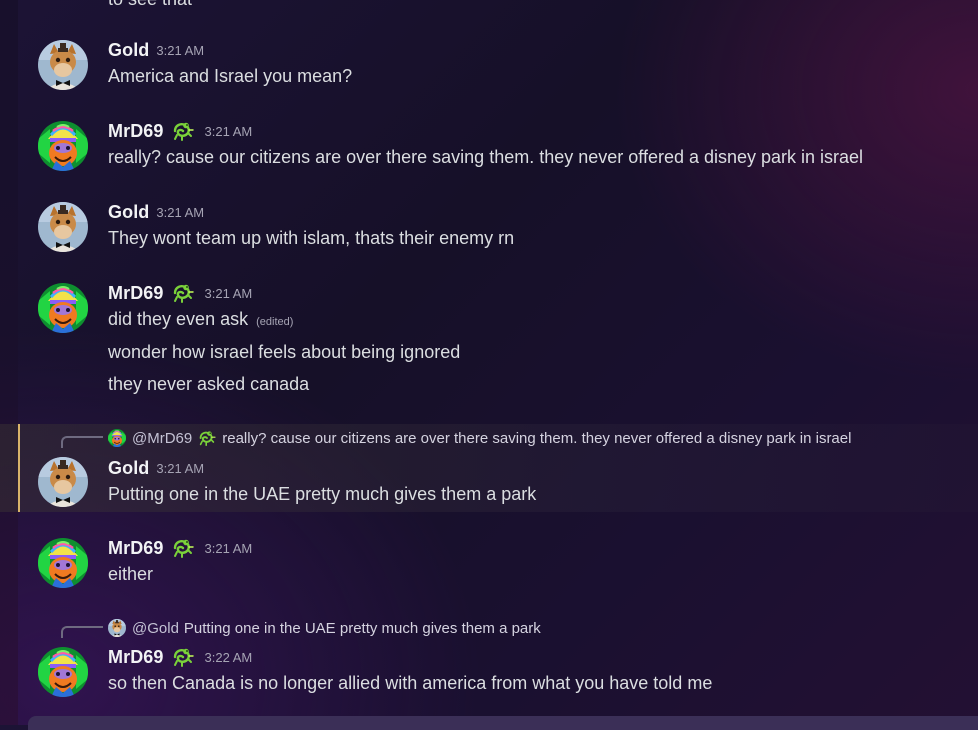 Image resolution: width=978 pixels, height=730 pixels. Describe the element at coordinates (155, 628) in the screenshot. I see `reply-username: @Gold` at that location.